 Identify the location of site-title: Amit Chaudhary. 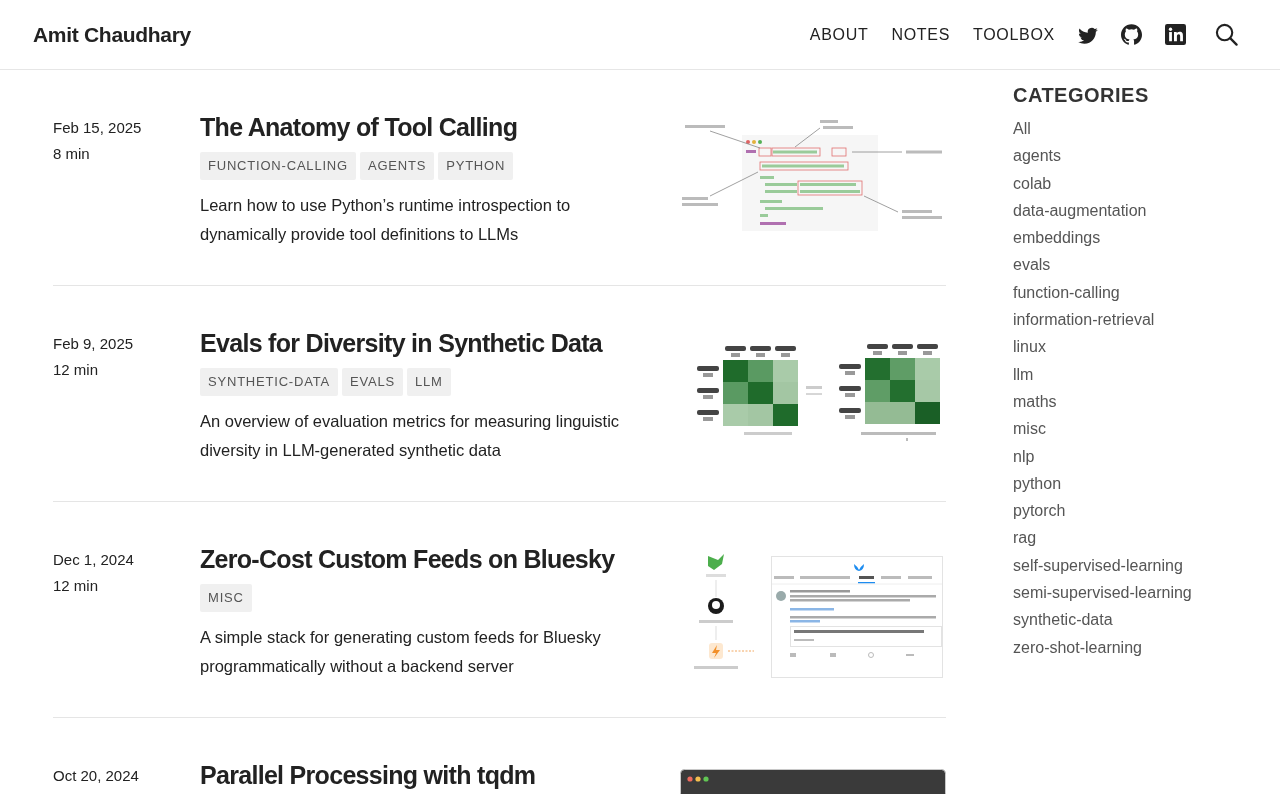
(112, 34).